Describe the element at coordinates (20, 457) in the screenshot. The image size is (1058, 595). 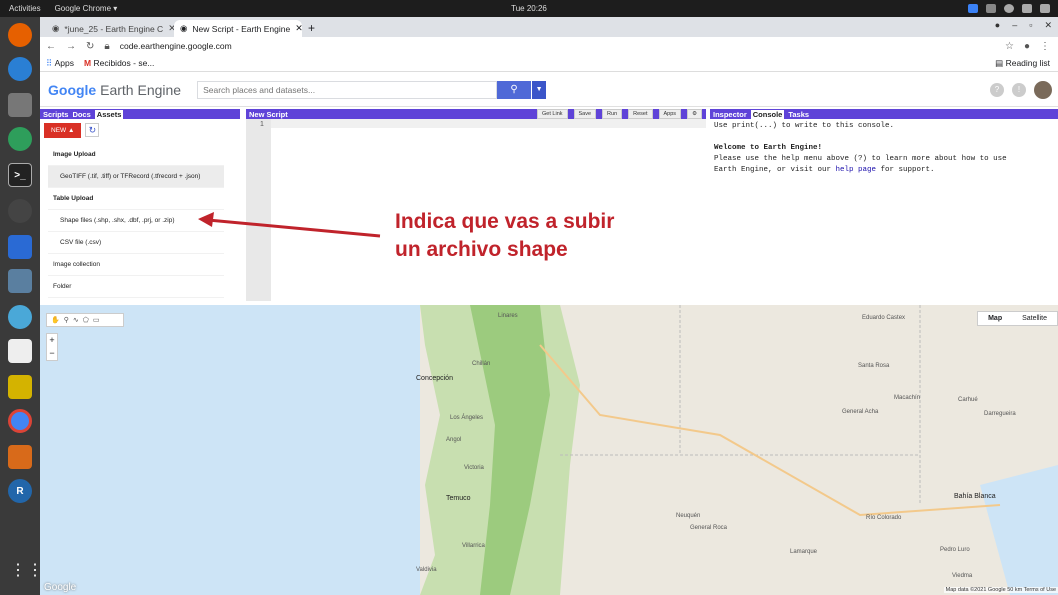
I see `presentation-icon` at that location.